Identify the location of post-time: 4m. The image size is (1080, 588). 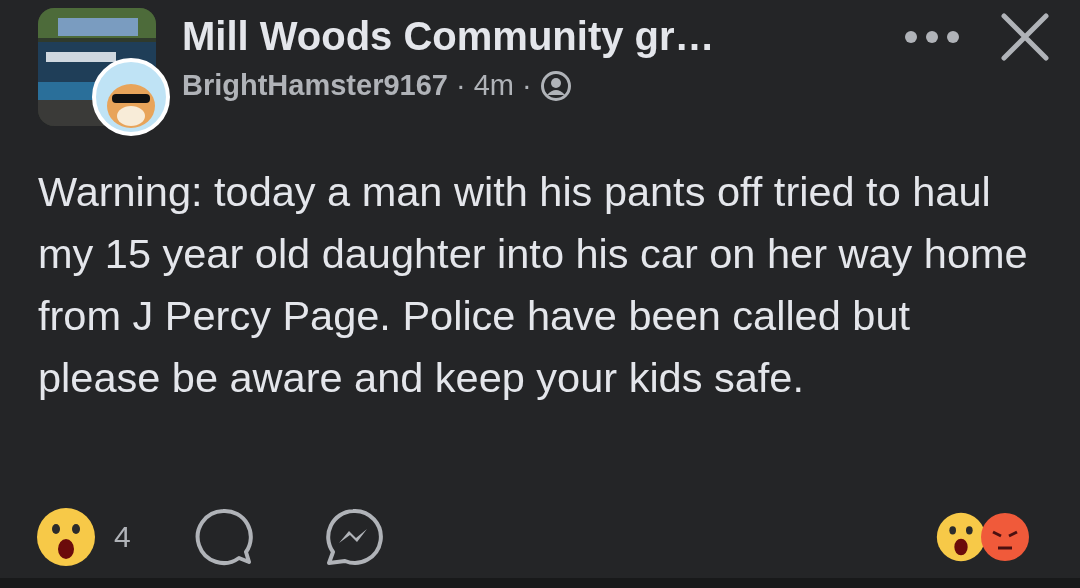
(493, 85).